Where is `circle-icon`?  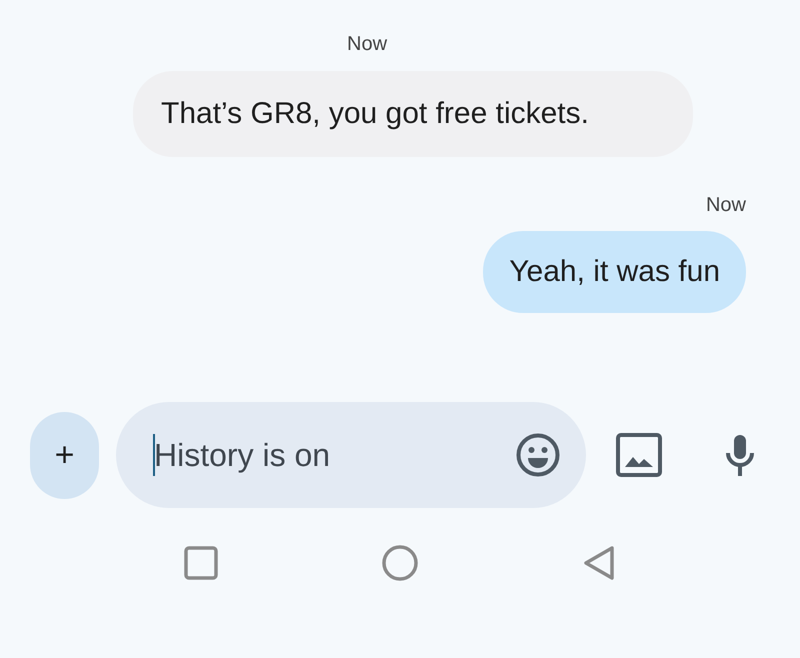
circle-icon is located at coordinates (400, 563).